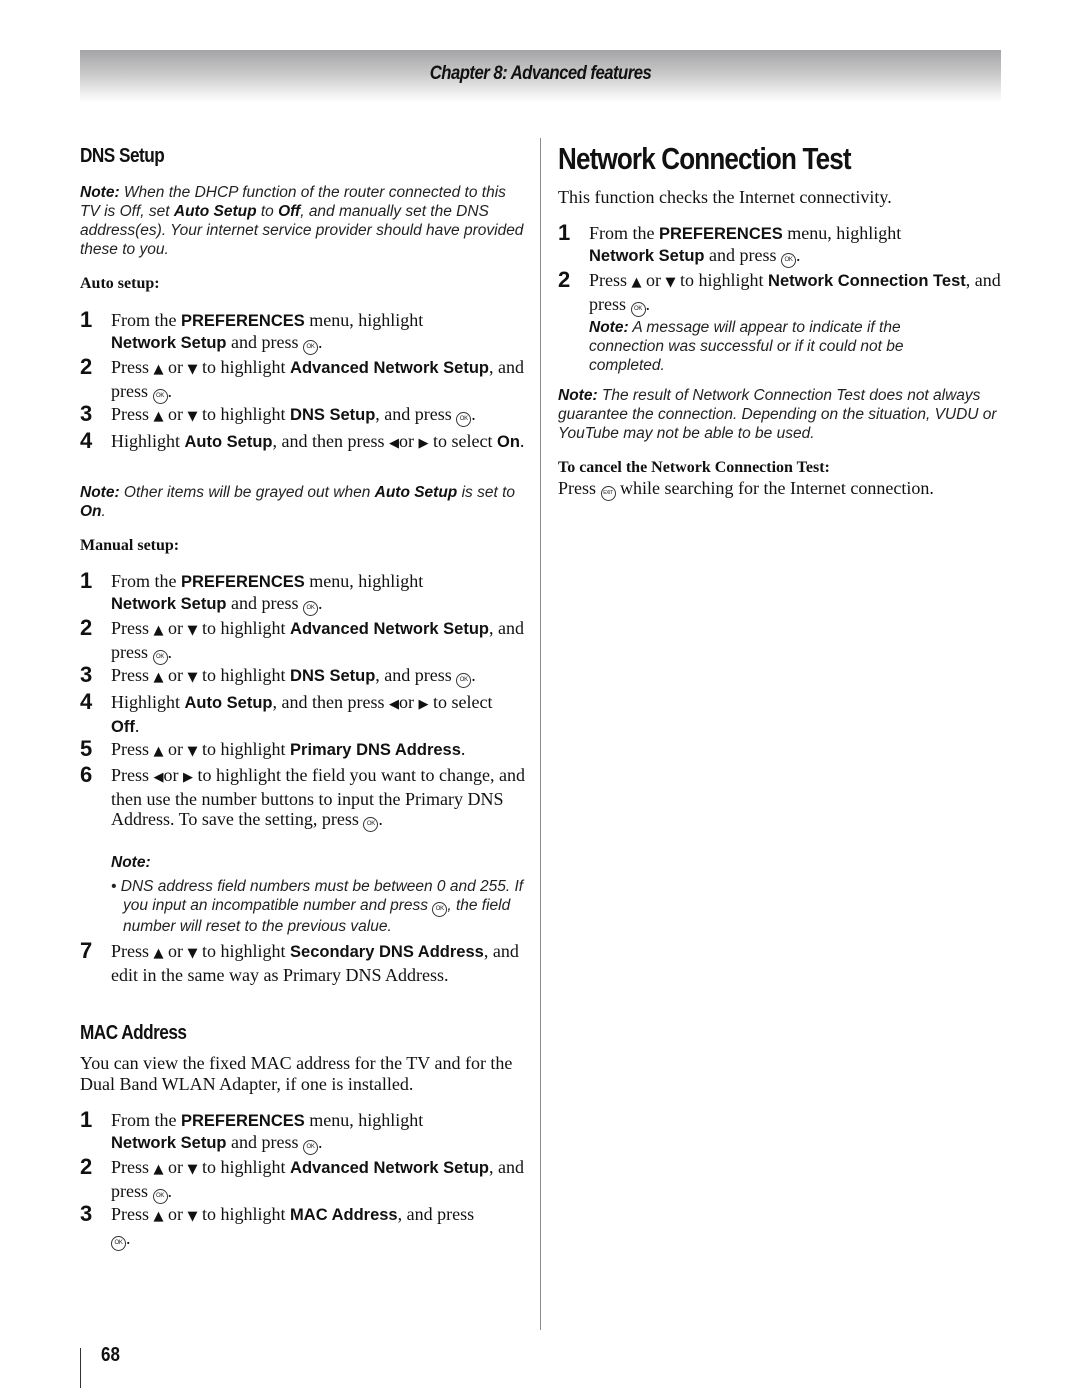 This screenshot has height=1397, width=1080. What do you see at coordinates (608, 493) in the screenshot?
I see `exit-button-icon: EXIT` at bounding box center [608, 493].